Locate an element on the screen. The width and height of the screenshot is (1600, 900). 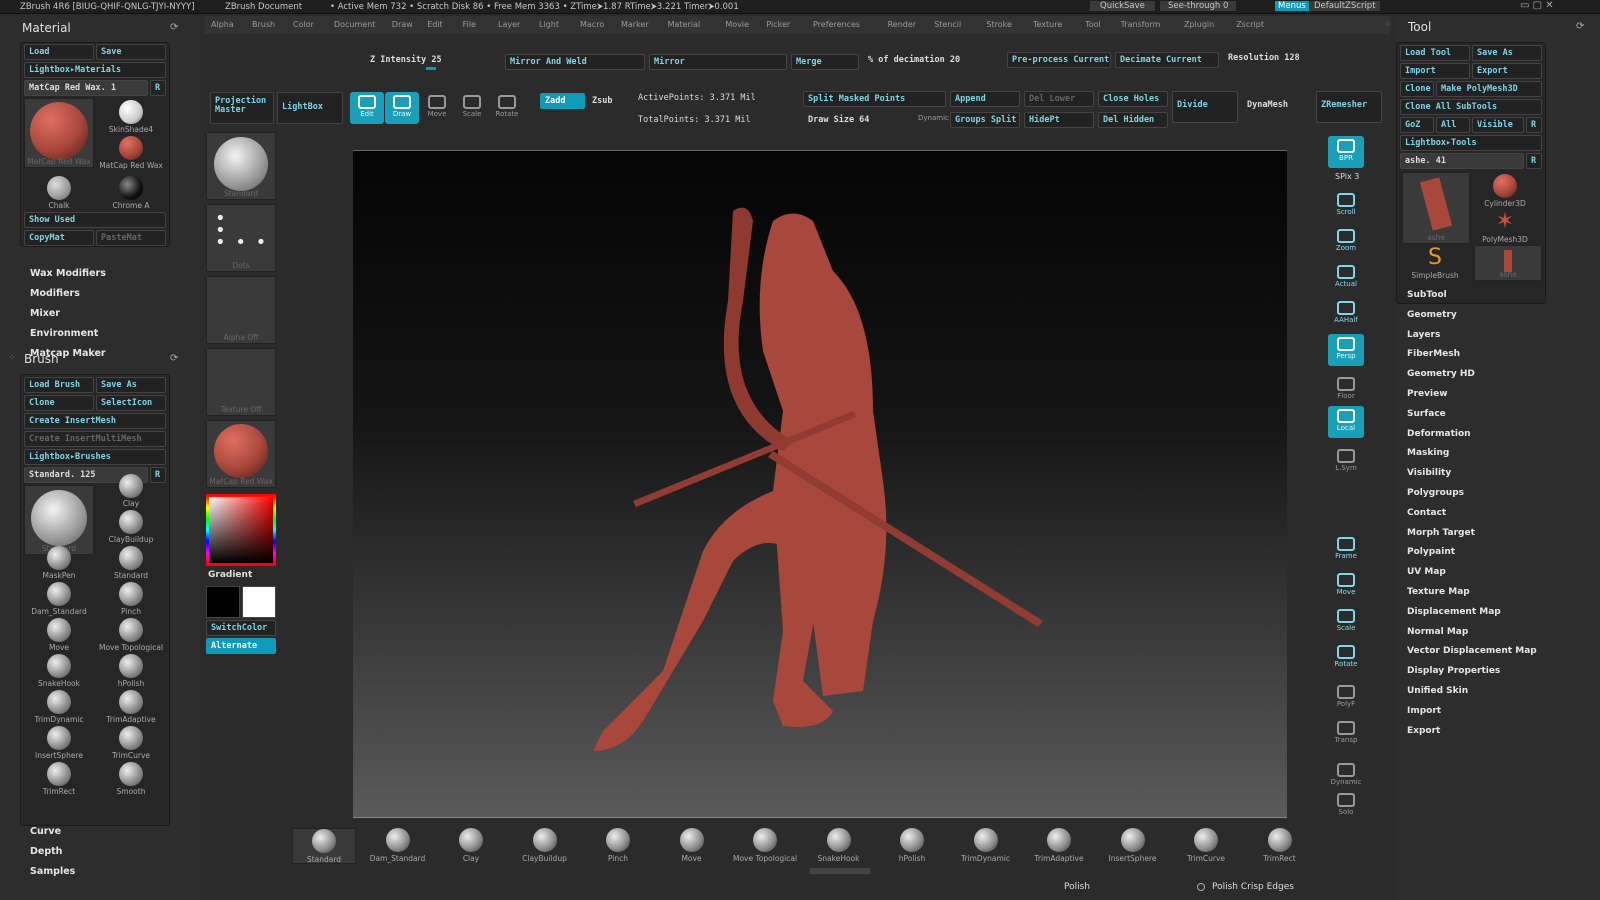
persp-button: Persp is located at coordinates (1346, 350).